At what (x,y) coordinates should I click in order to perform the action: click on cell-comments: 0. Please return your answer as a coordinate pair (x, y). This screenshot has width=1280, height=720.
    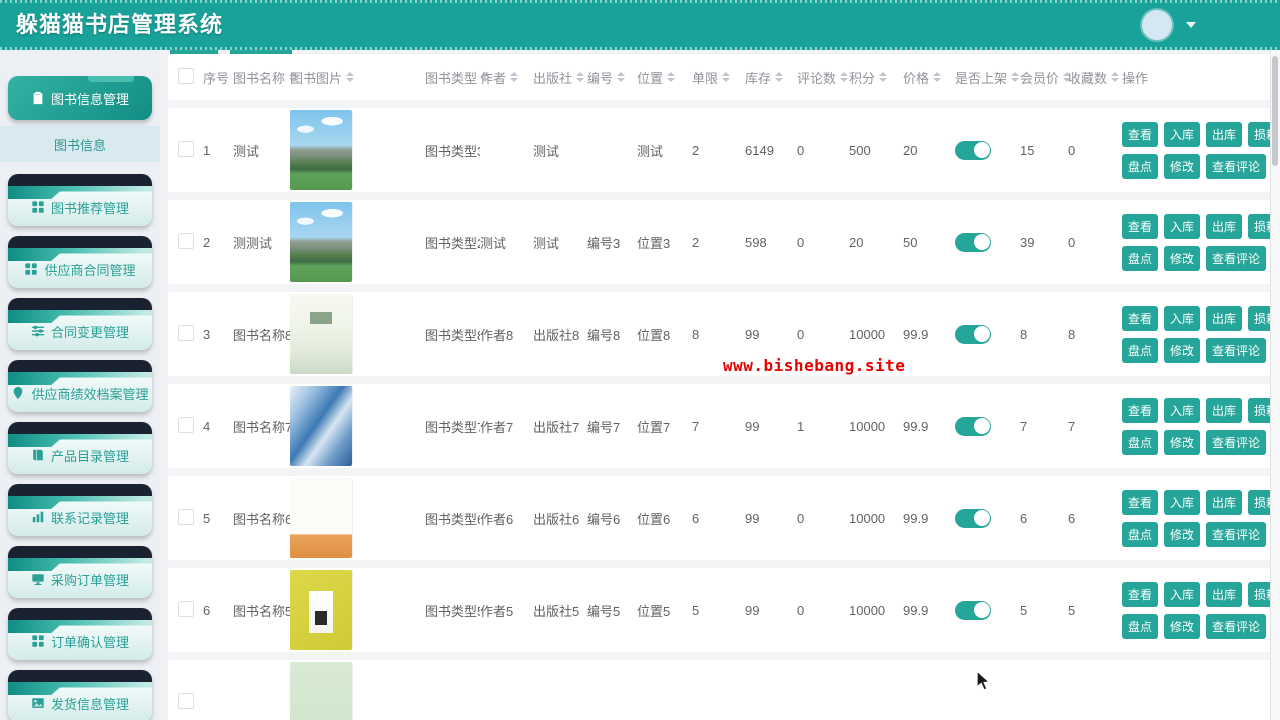
    Looking at the image, I should click on (801, 242).